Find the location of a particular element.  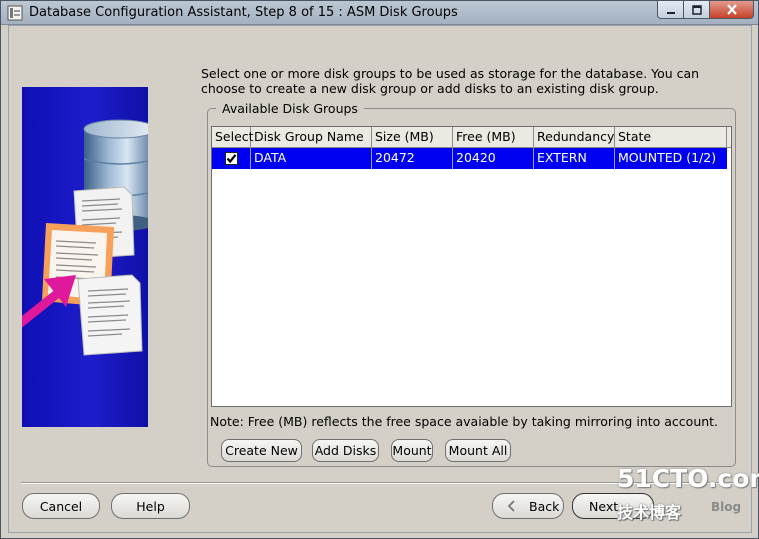

close-button is located at coordinates (732, 10).